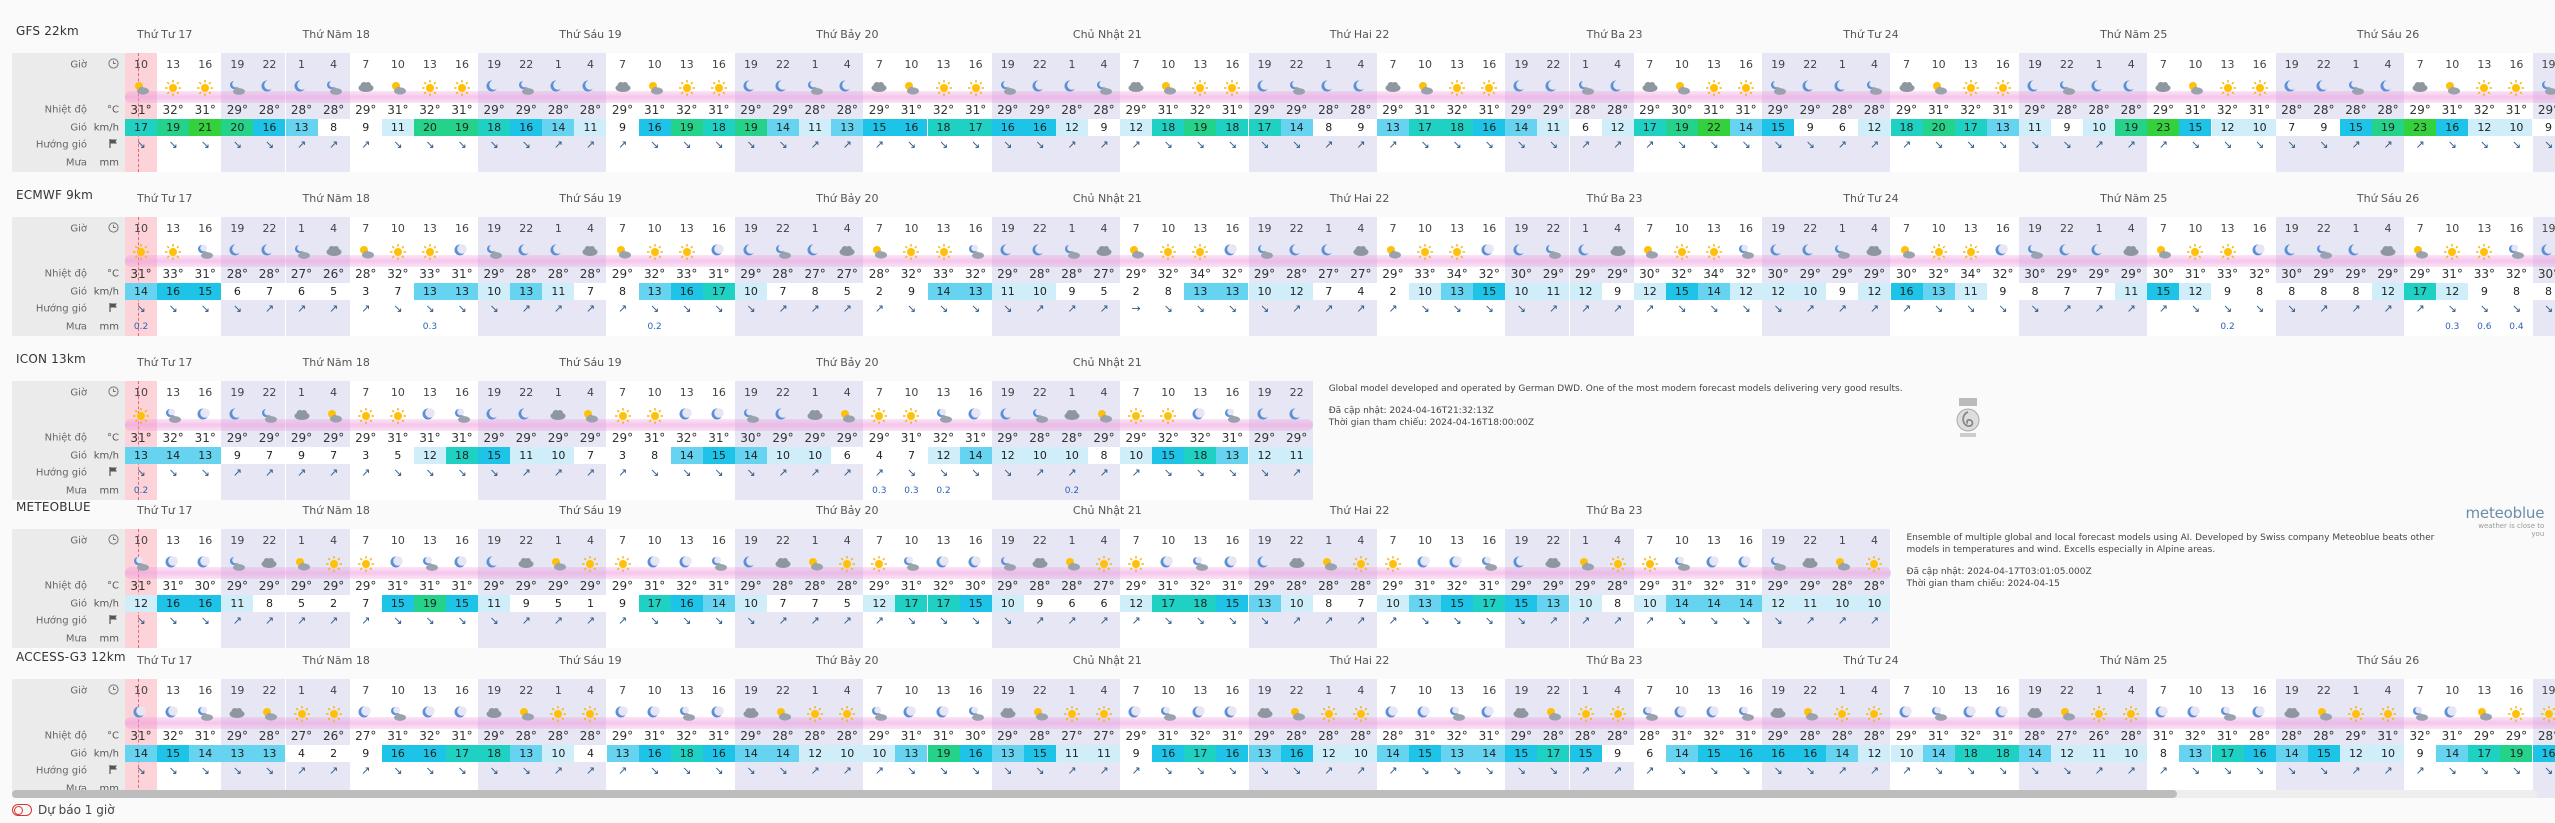 The image size is (2555, 823). What do you see at coordinates (334, 274) in the screenshot?
I see `temperature-value: 26°` at bounding box center [334, 274].